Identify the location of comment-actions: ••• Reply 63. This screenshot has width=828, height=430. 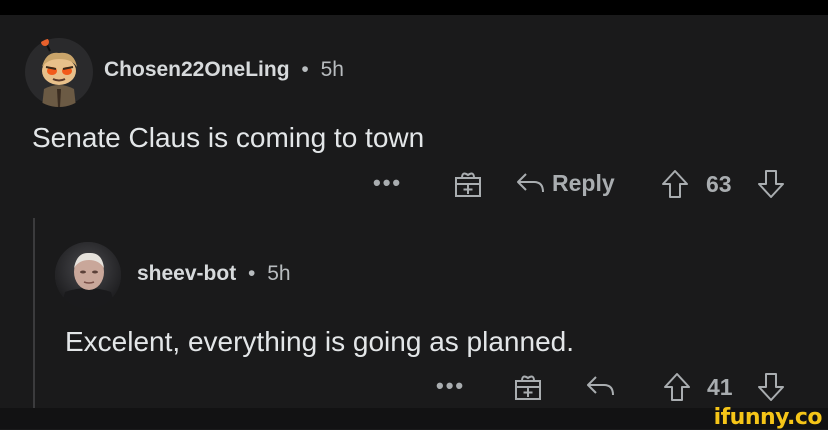
(414, 183).